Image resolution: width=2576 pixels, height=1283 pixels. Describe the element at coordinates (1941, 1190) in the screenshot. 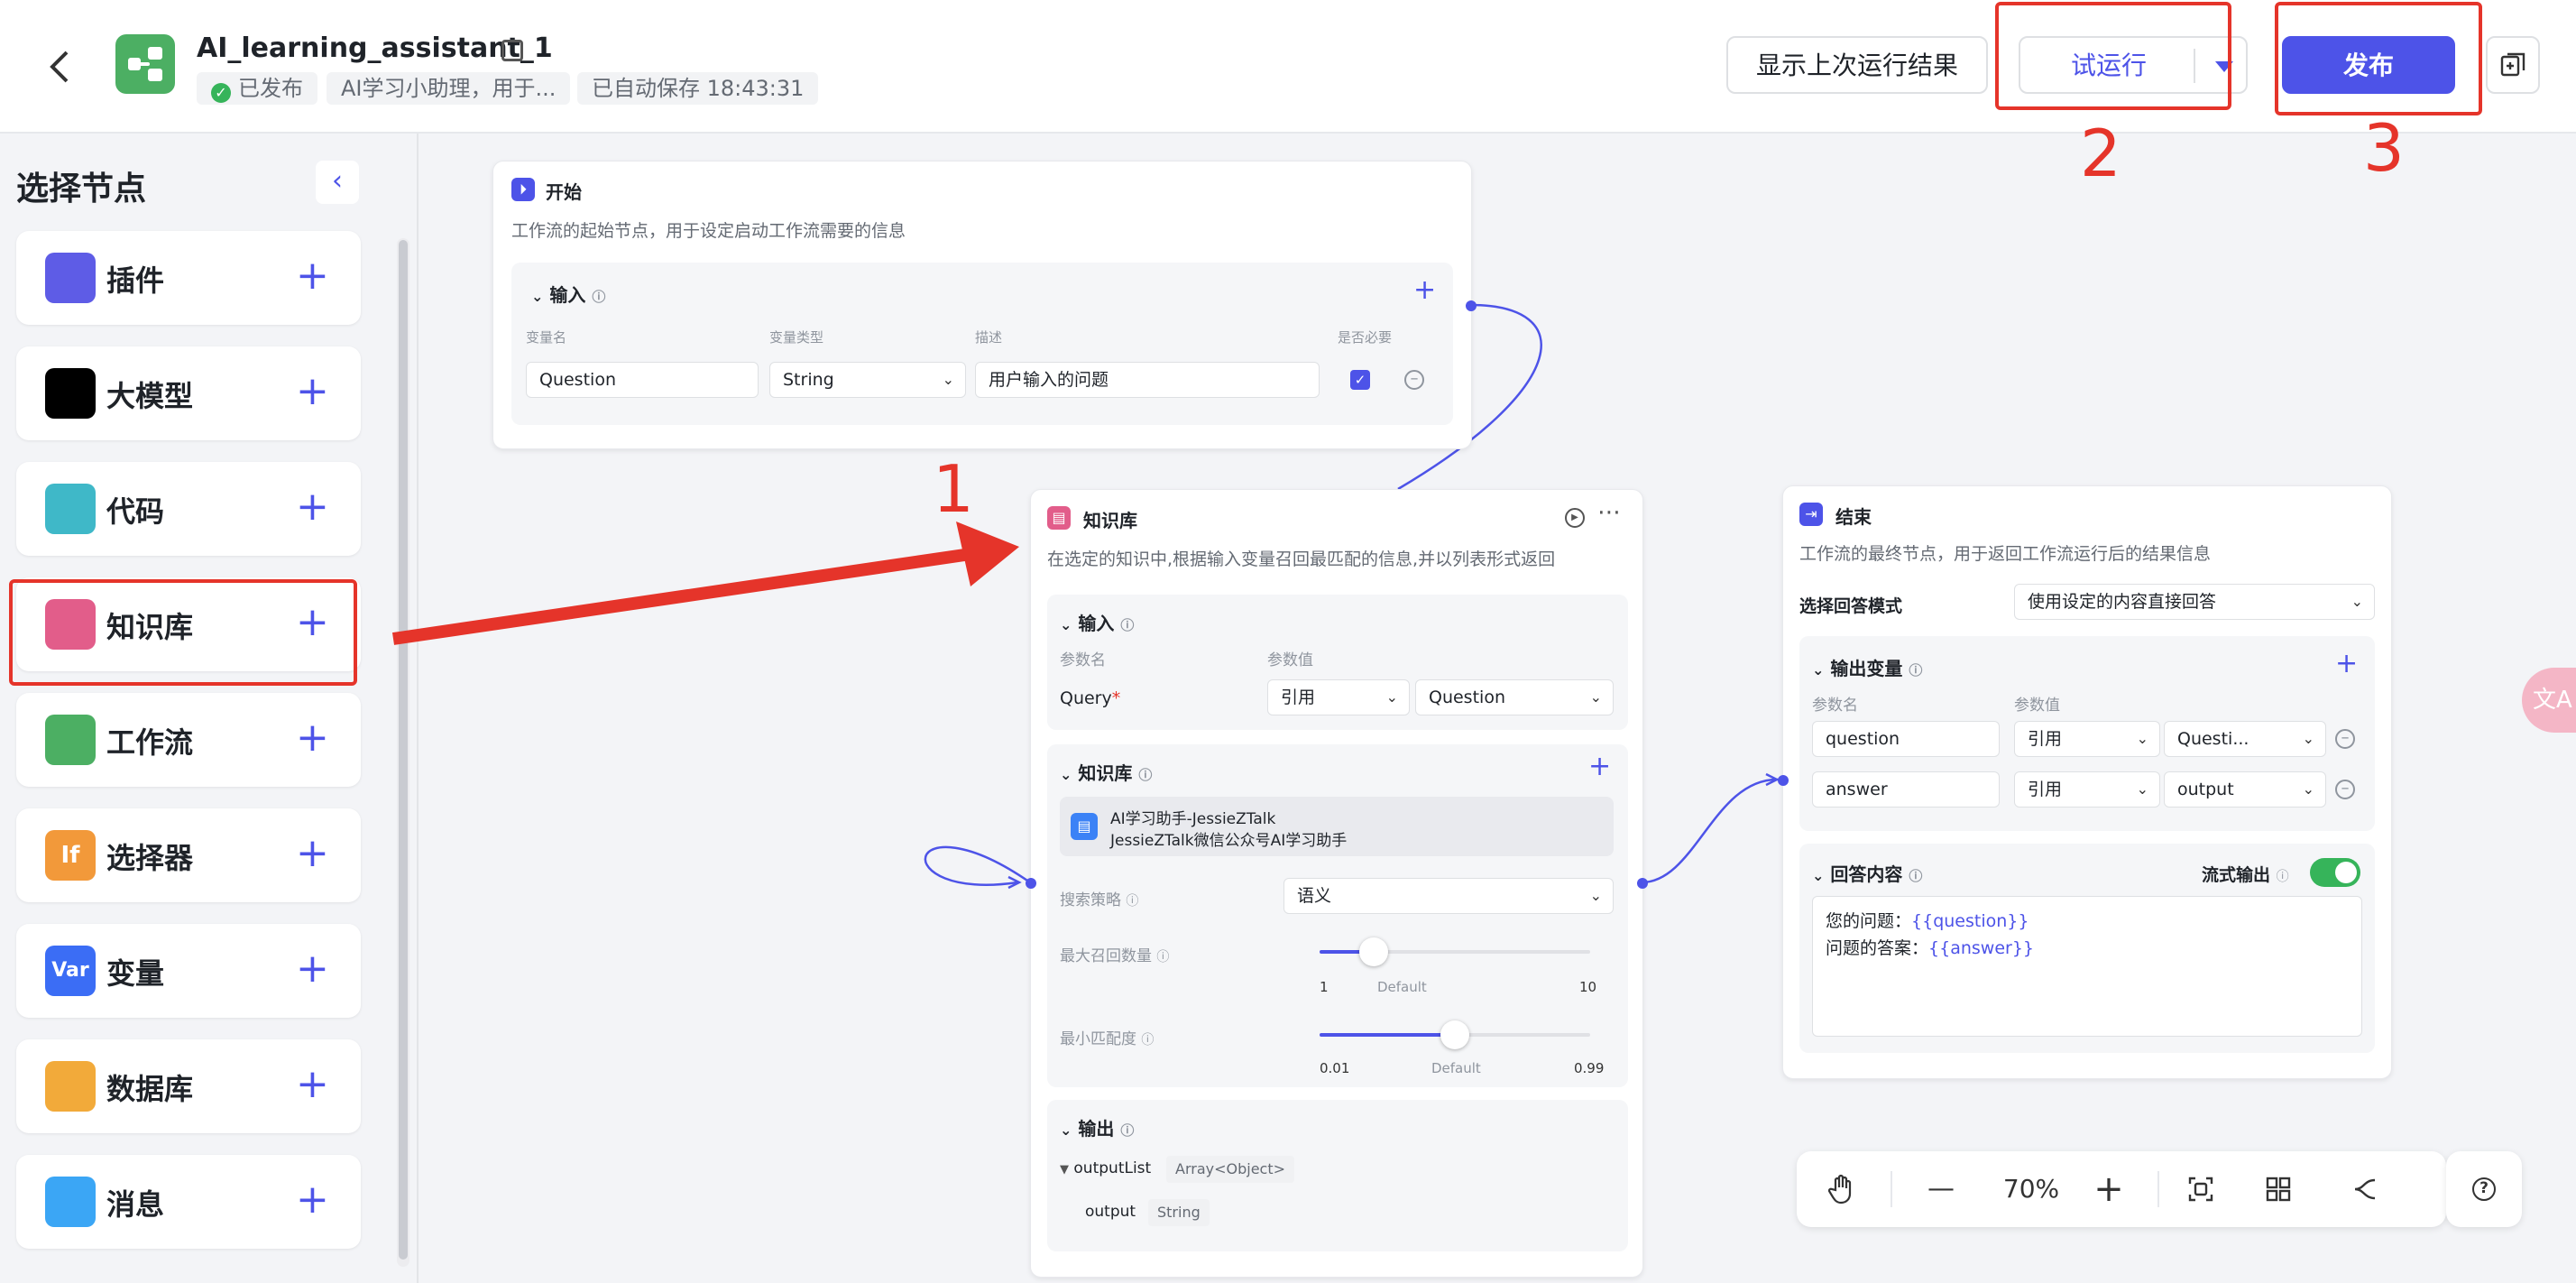

I see `zoom-out-icon: —` at that location.